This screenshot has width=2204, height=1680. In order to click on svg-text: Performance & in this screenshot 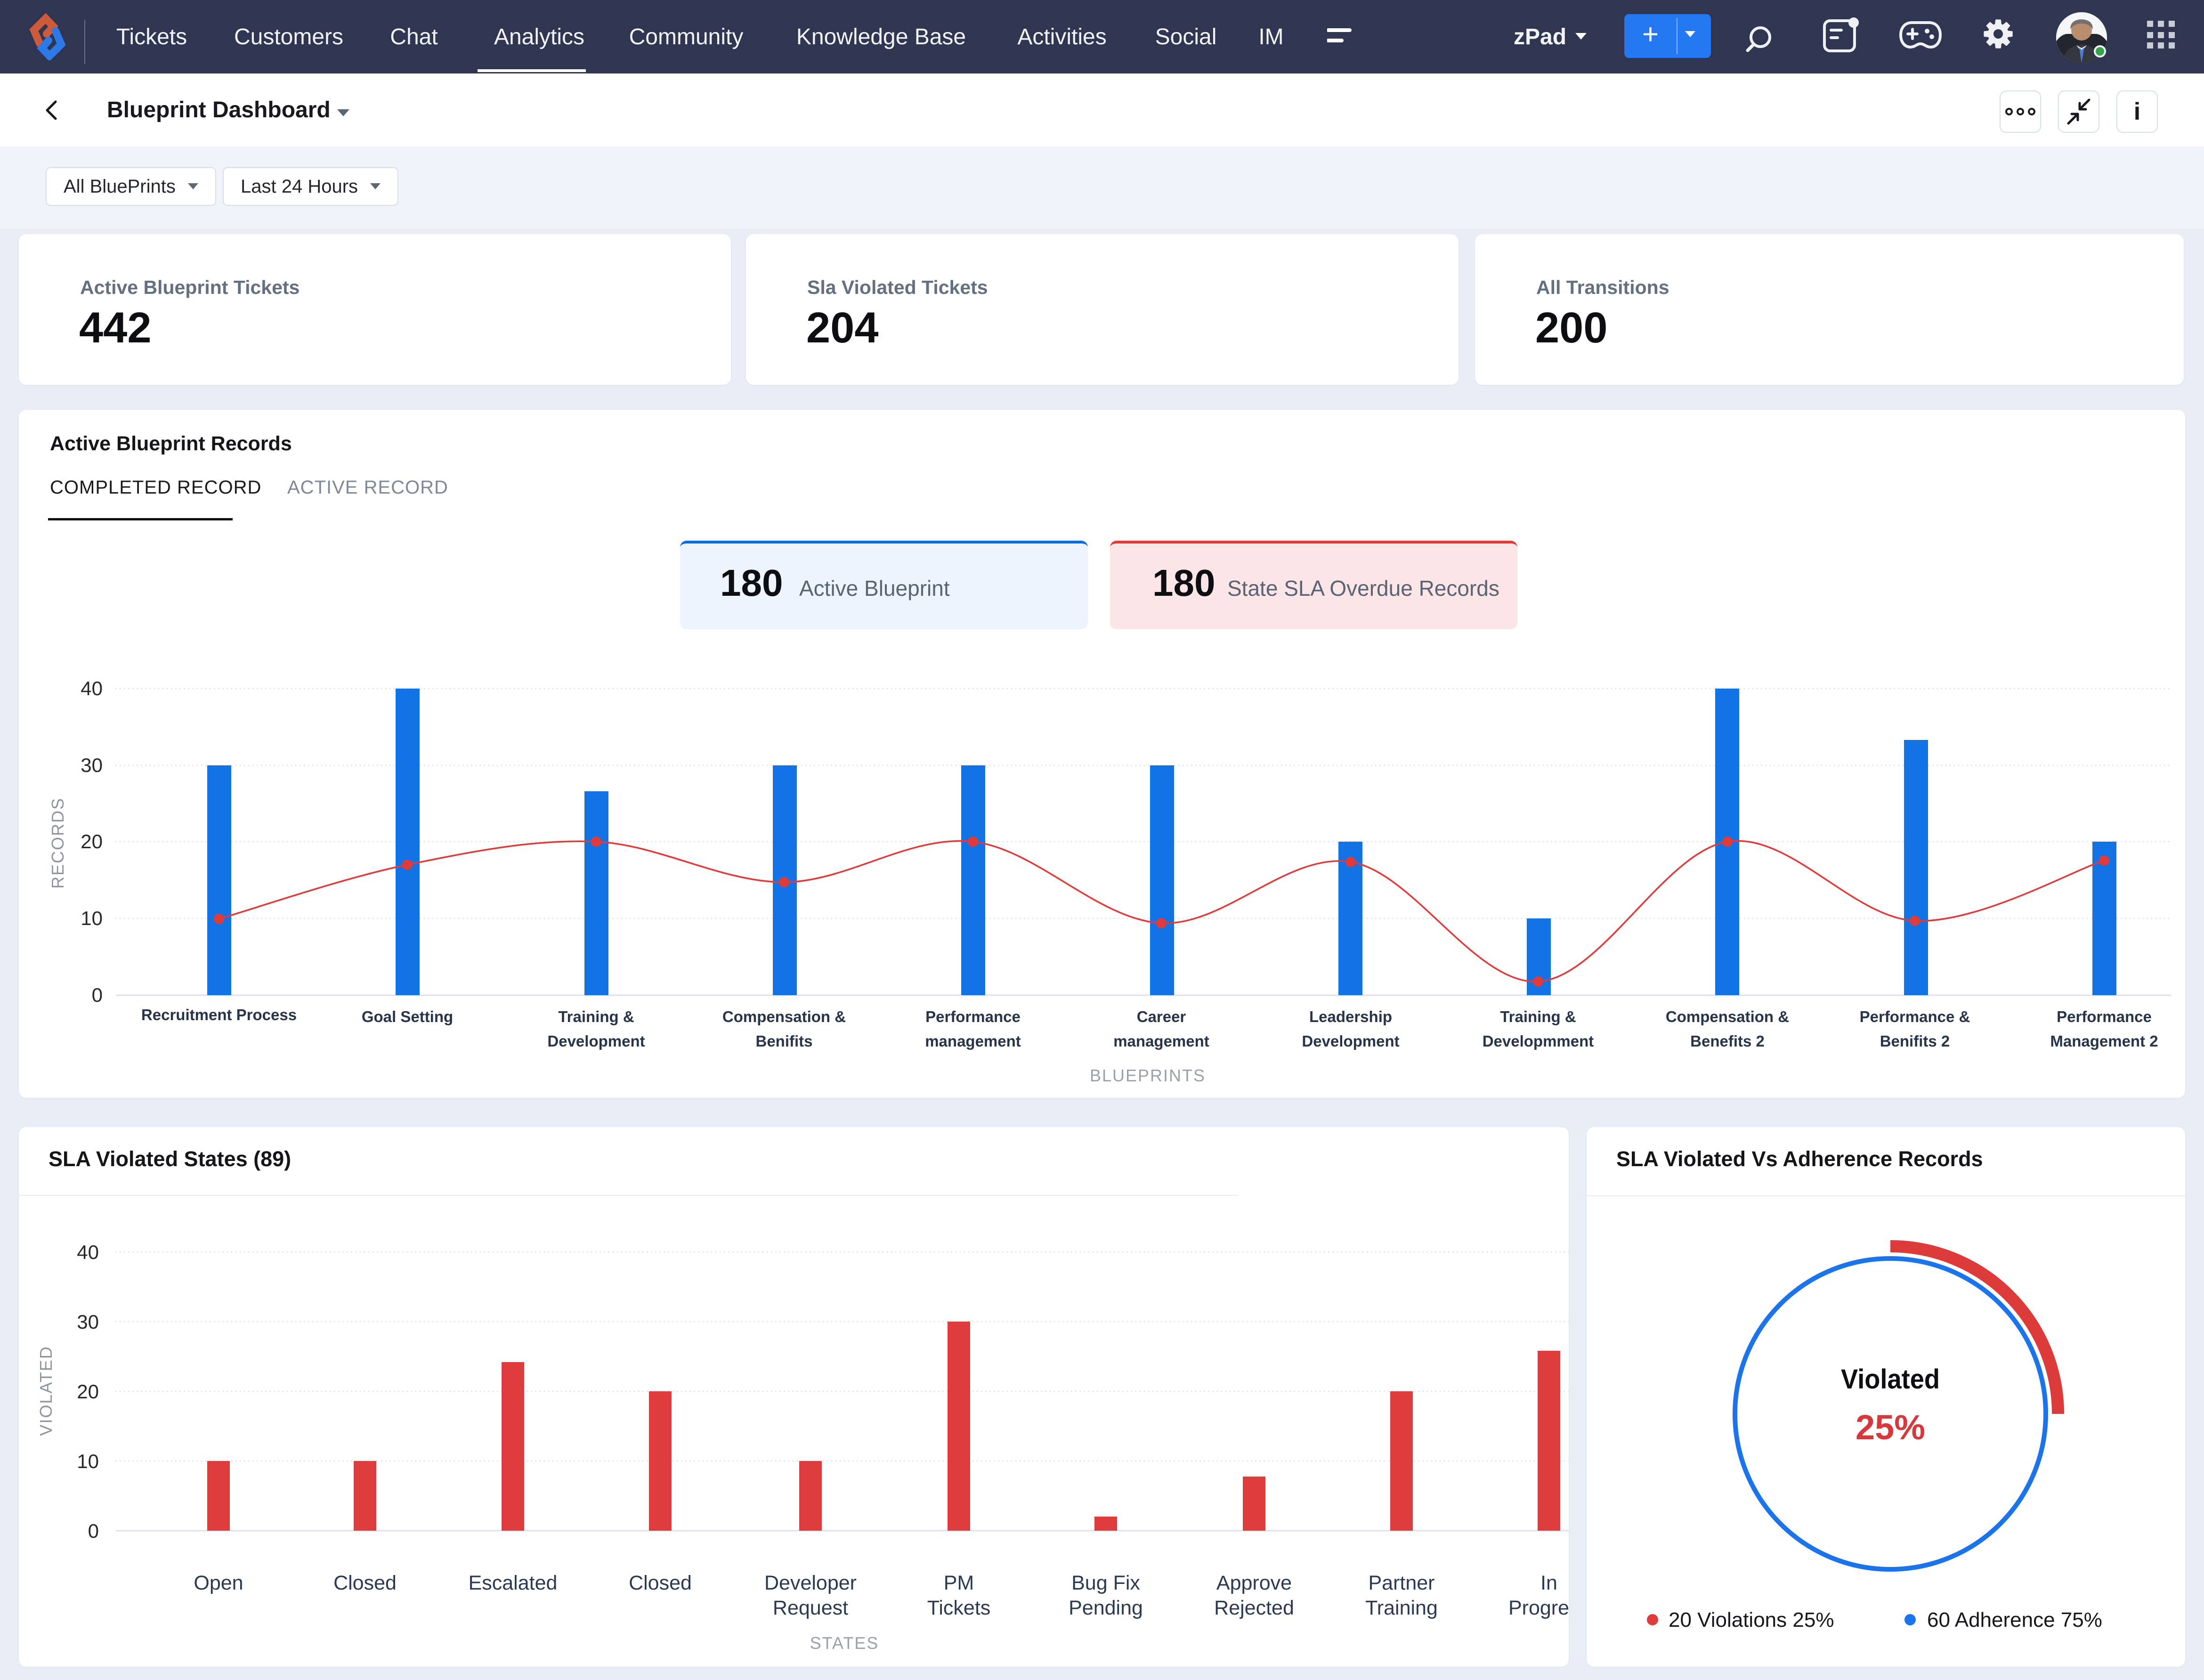, I will do `click(1915, 1016)`.